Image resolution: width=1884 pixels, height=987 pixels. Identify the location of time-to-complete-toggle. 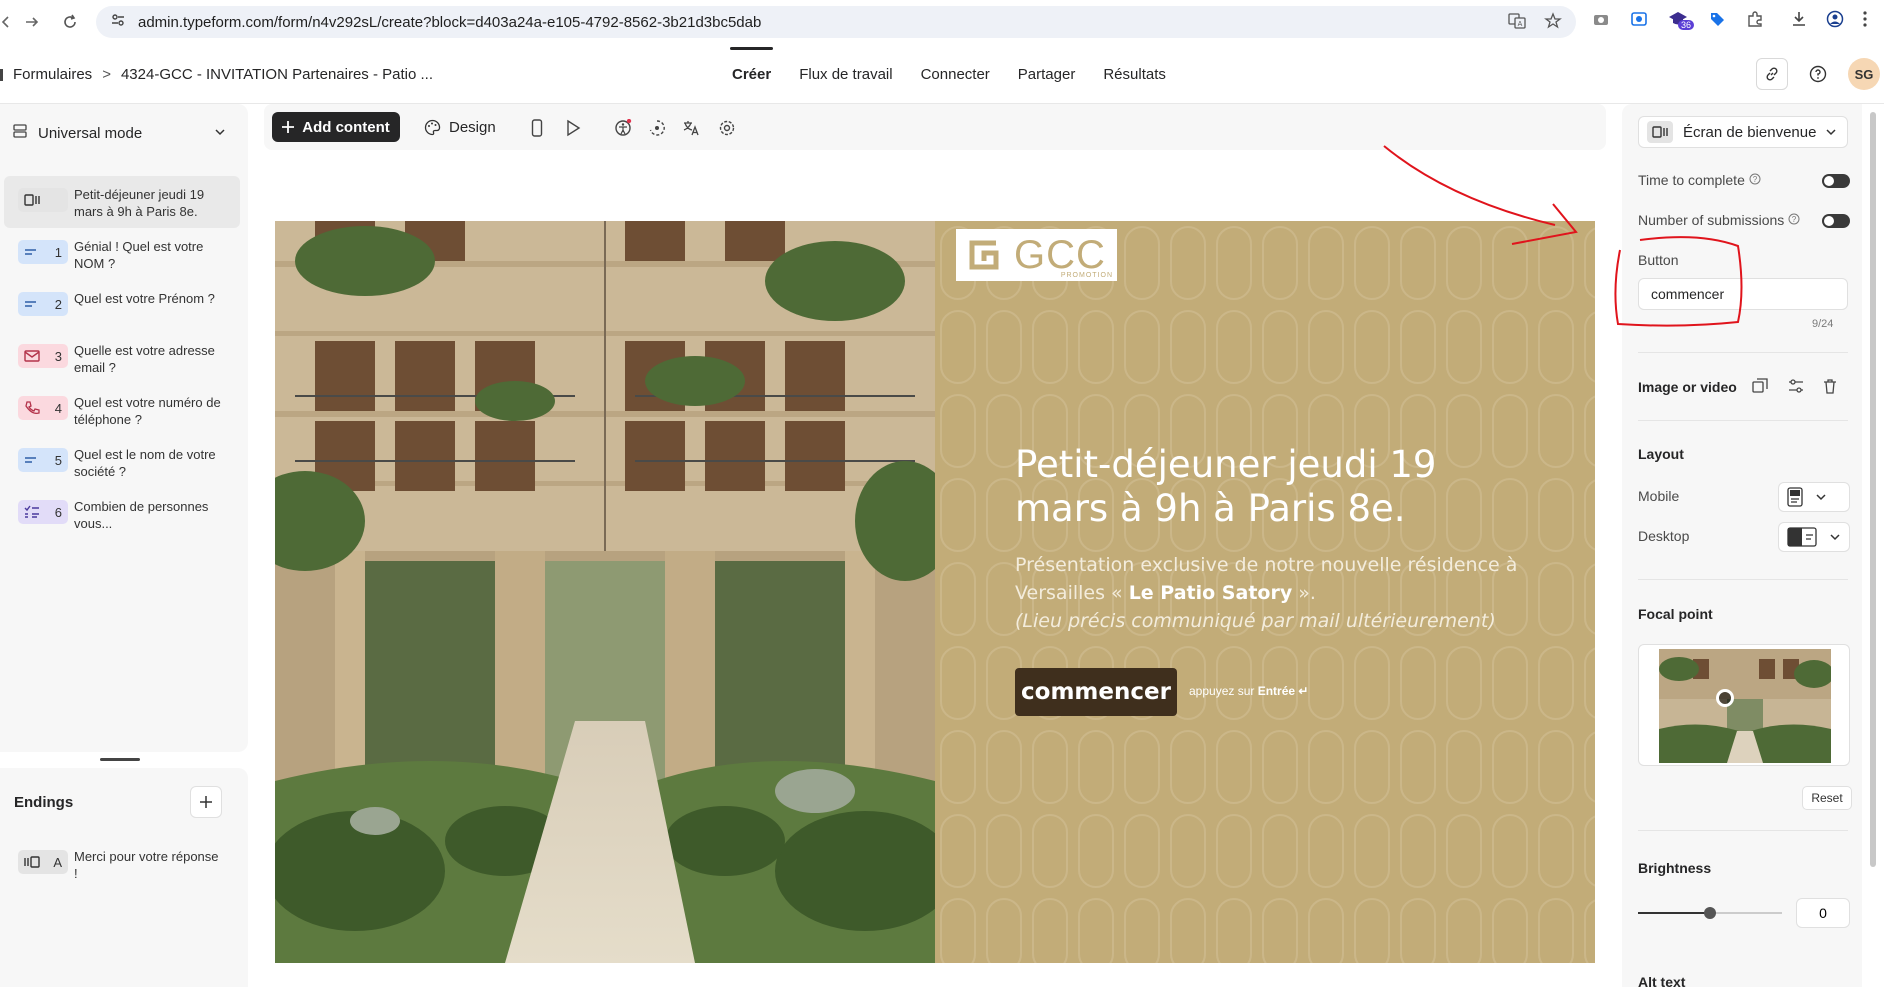
(1836, 181).